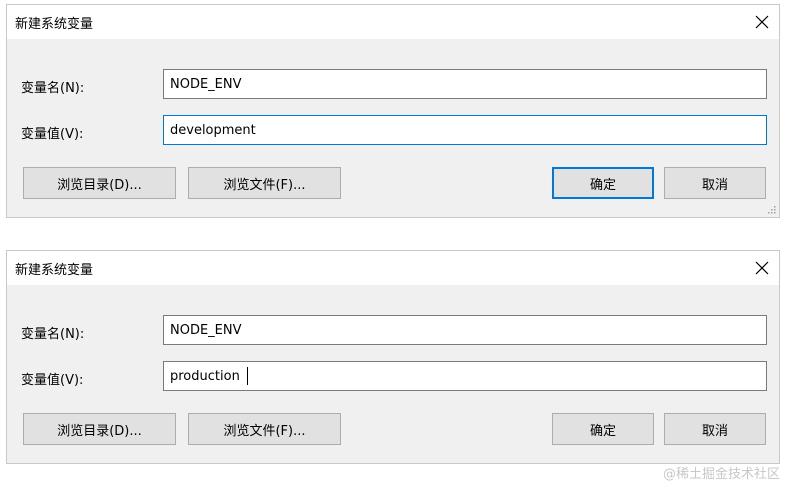 The width and height of the screenshot is (788, 488). Describe the element at coordinates (721, 474) in the screenshot. I see `watermark: @稀土掘金技术社区` at that location.